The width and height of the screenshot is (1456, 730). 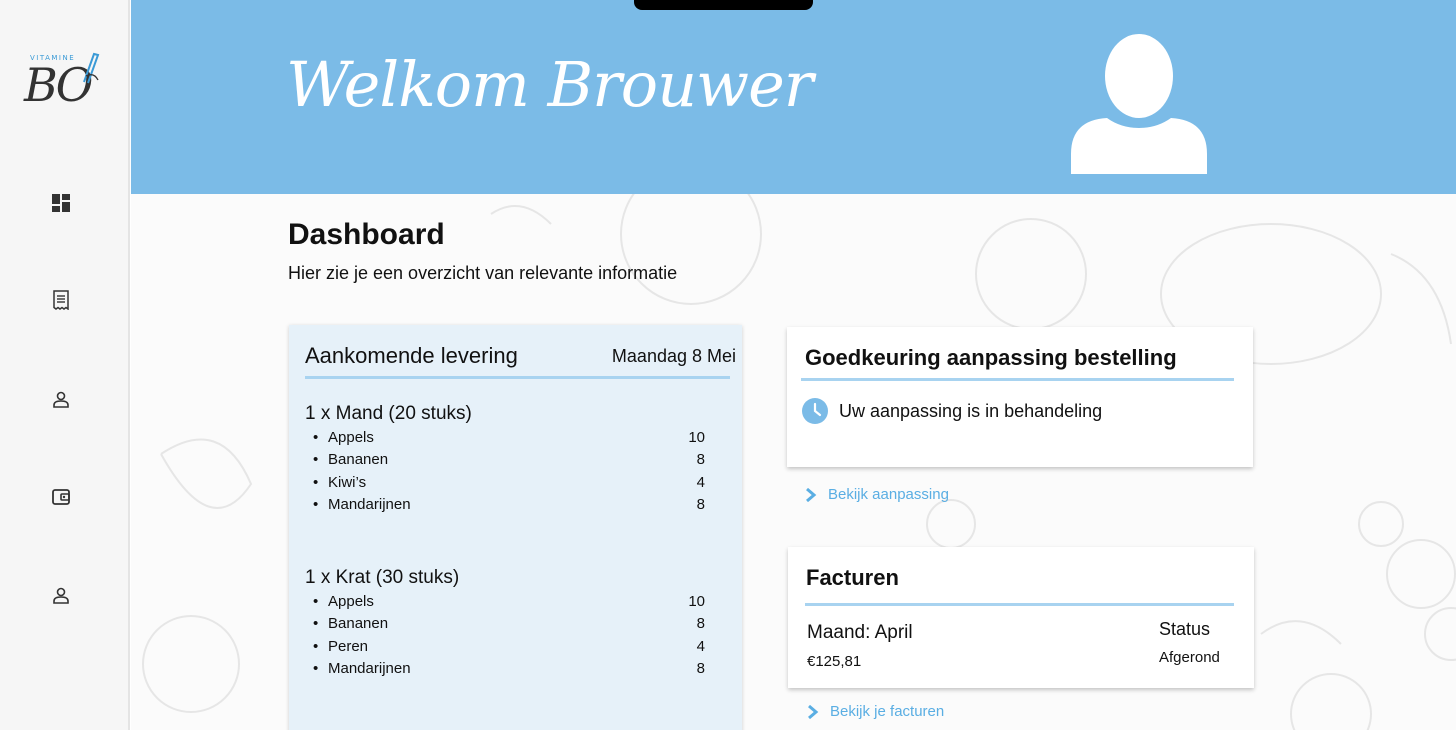 I want to click on item-list: Appels 10 Bananen 8 Peren 4 Mandarijnen 8, so click(x=509, y=635).